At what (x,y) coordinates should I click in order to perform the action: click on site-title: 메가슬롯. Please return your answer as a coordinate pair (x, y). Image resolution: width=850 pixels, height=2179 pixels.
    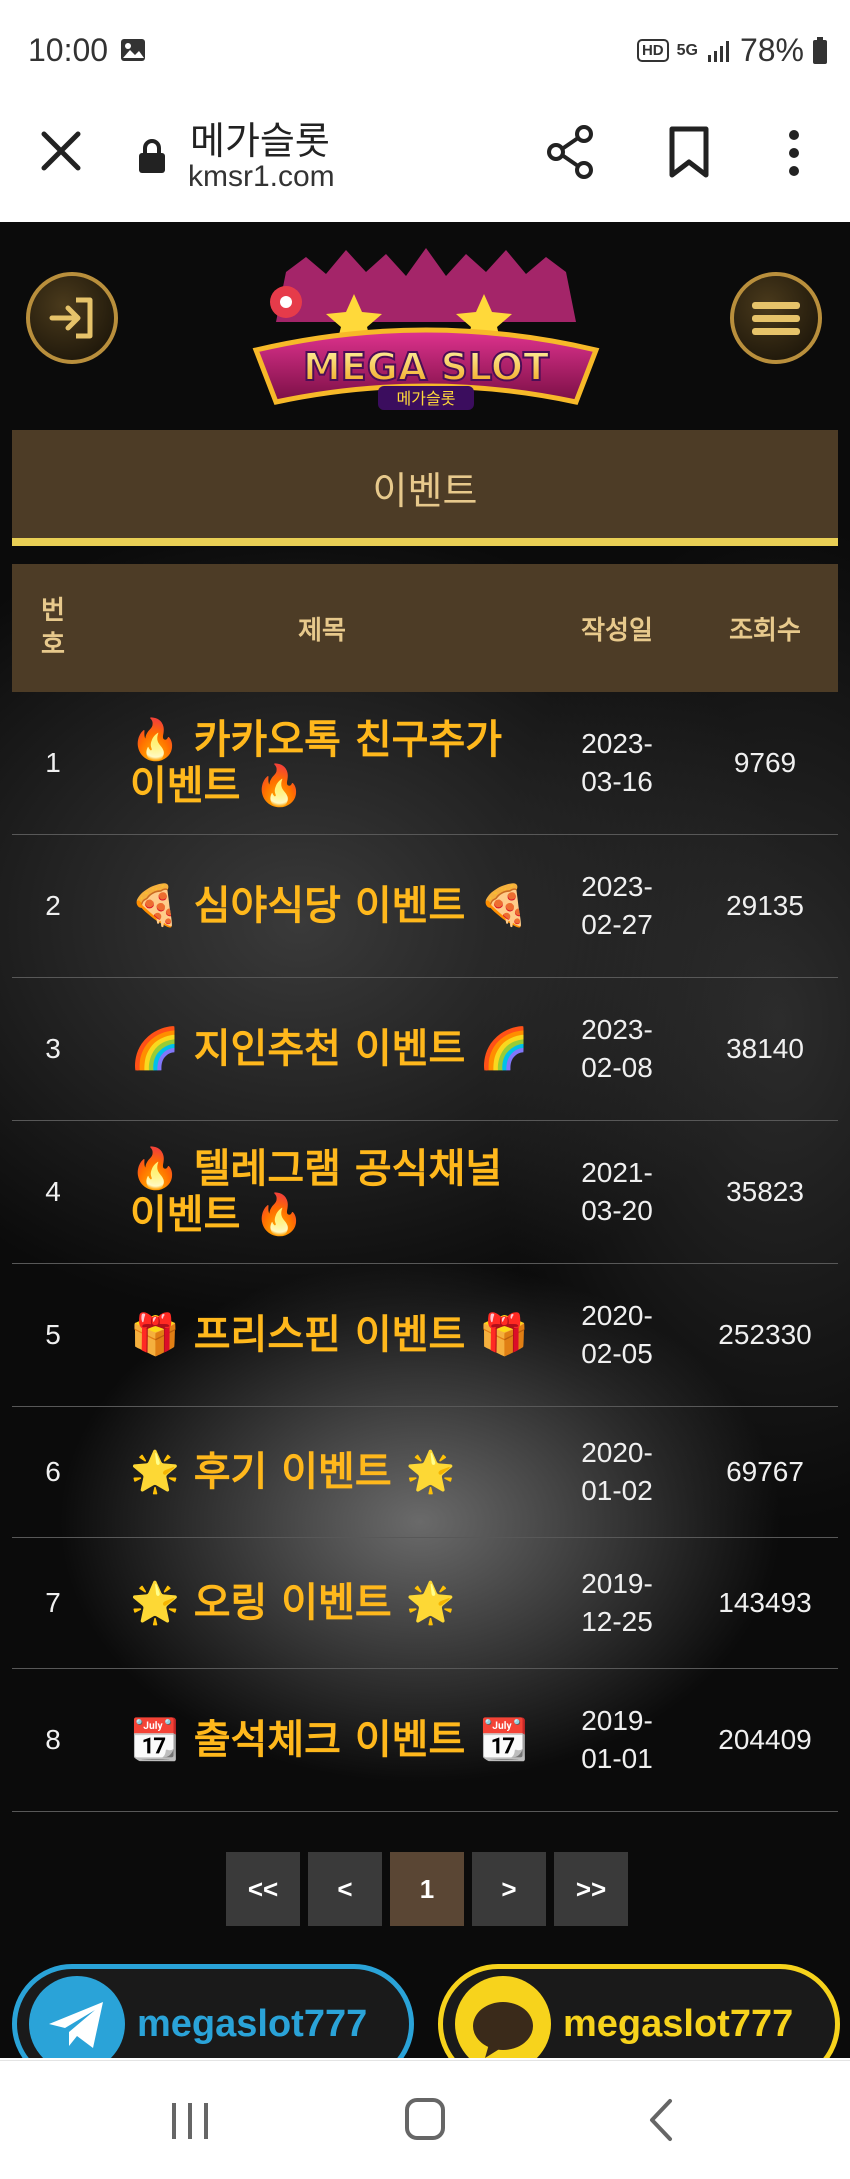
    Looking at the image, I should click on (260, 141).